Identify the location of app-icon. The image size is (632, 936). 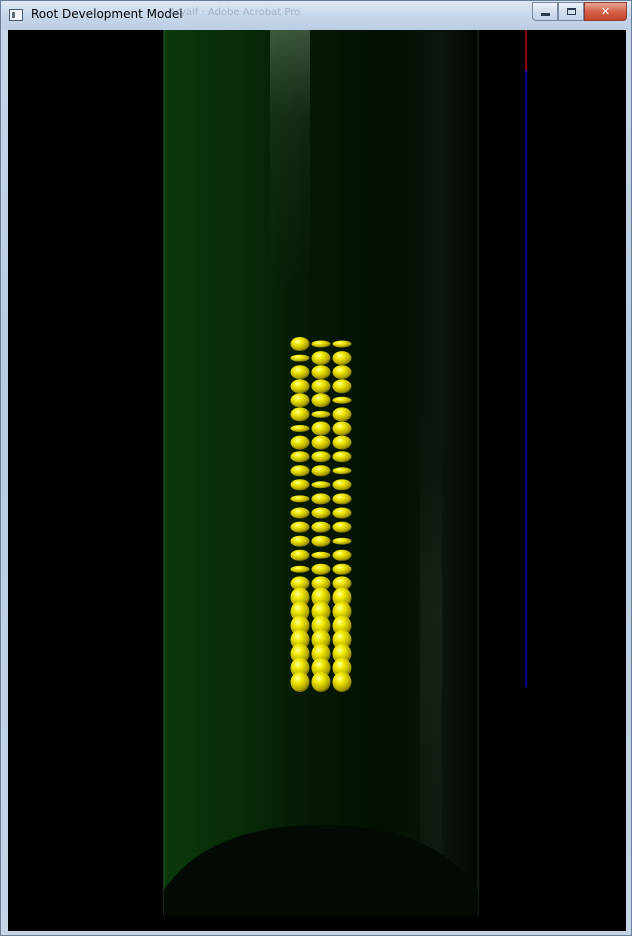
(16, 15).